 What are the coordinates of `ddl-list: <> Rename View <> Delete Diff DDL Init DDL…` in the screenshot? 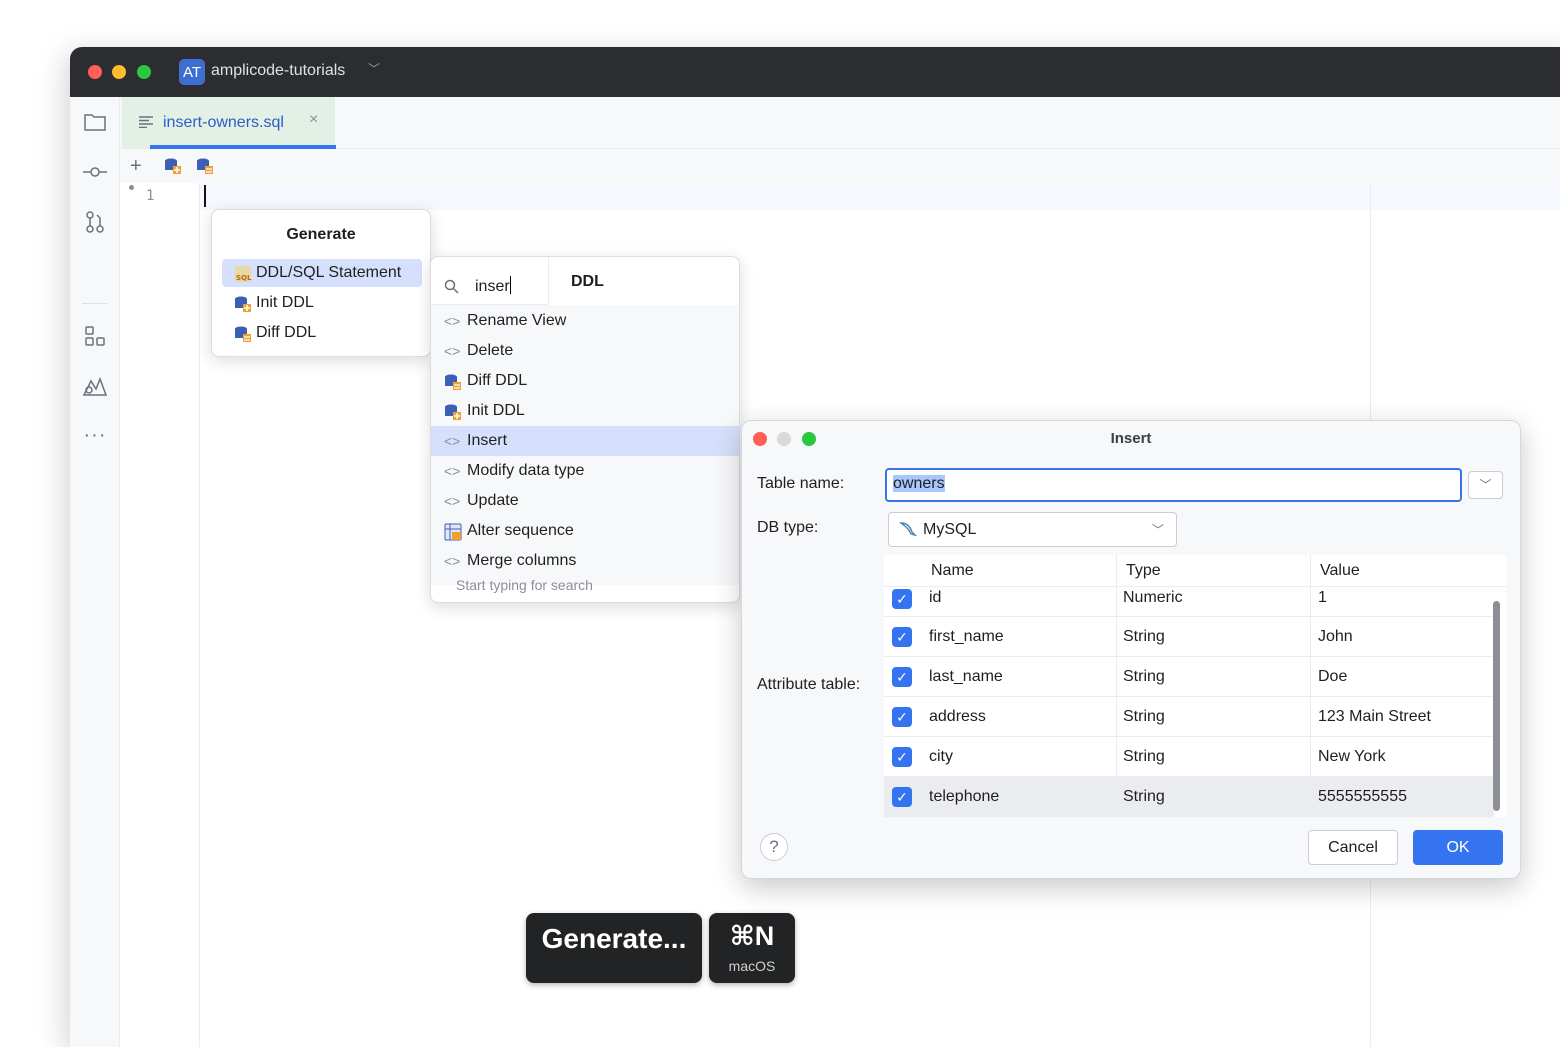 It's located at (585, 445).